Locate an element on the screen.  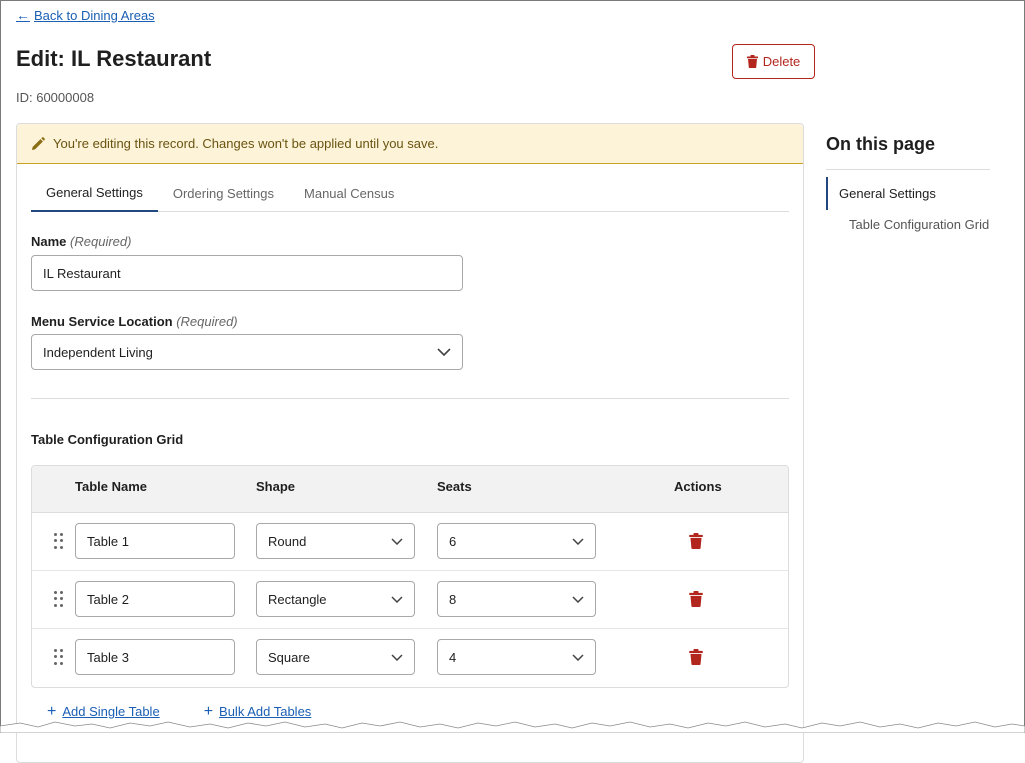
column-header-seats: Seats is located at coordinates (454, 486).